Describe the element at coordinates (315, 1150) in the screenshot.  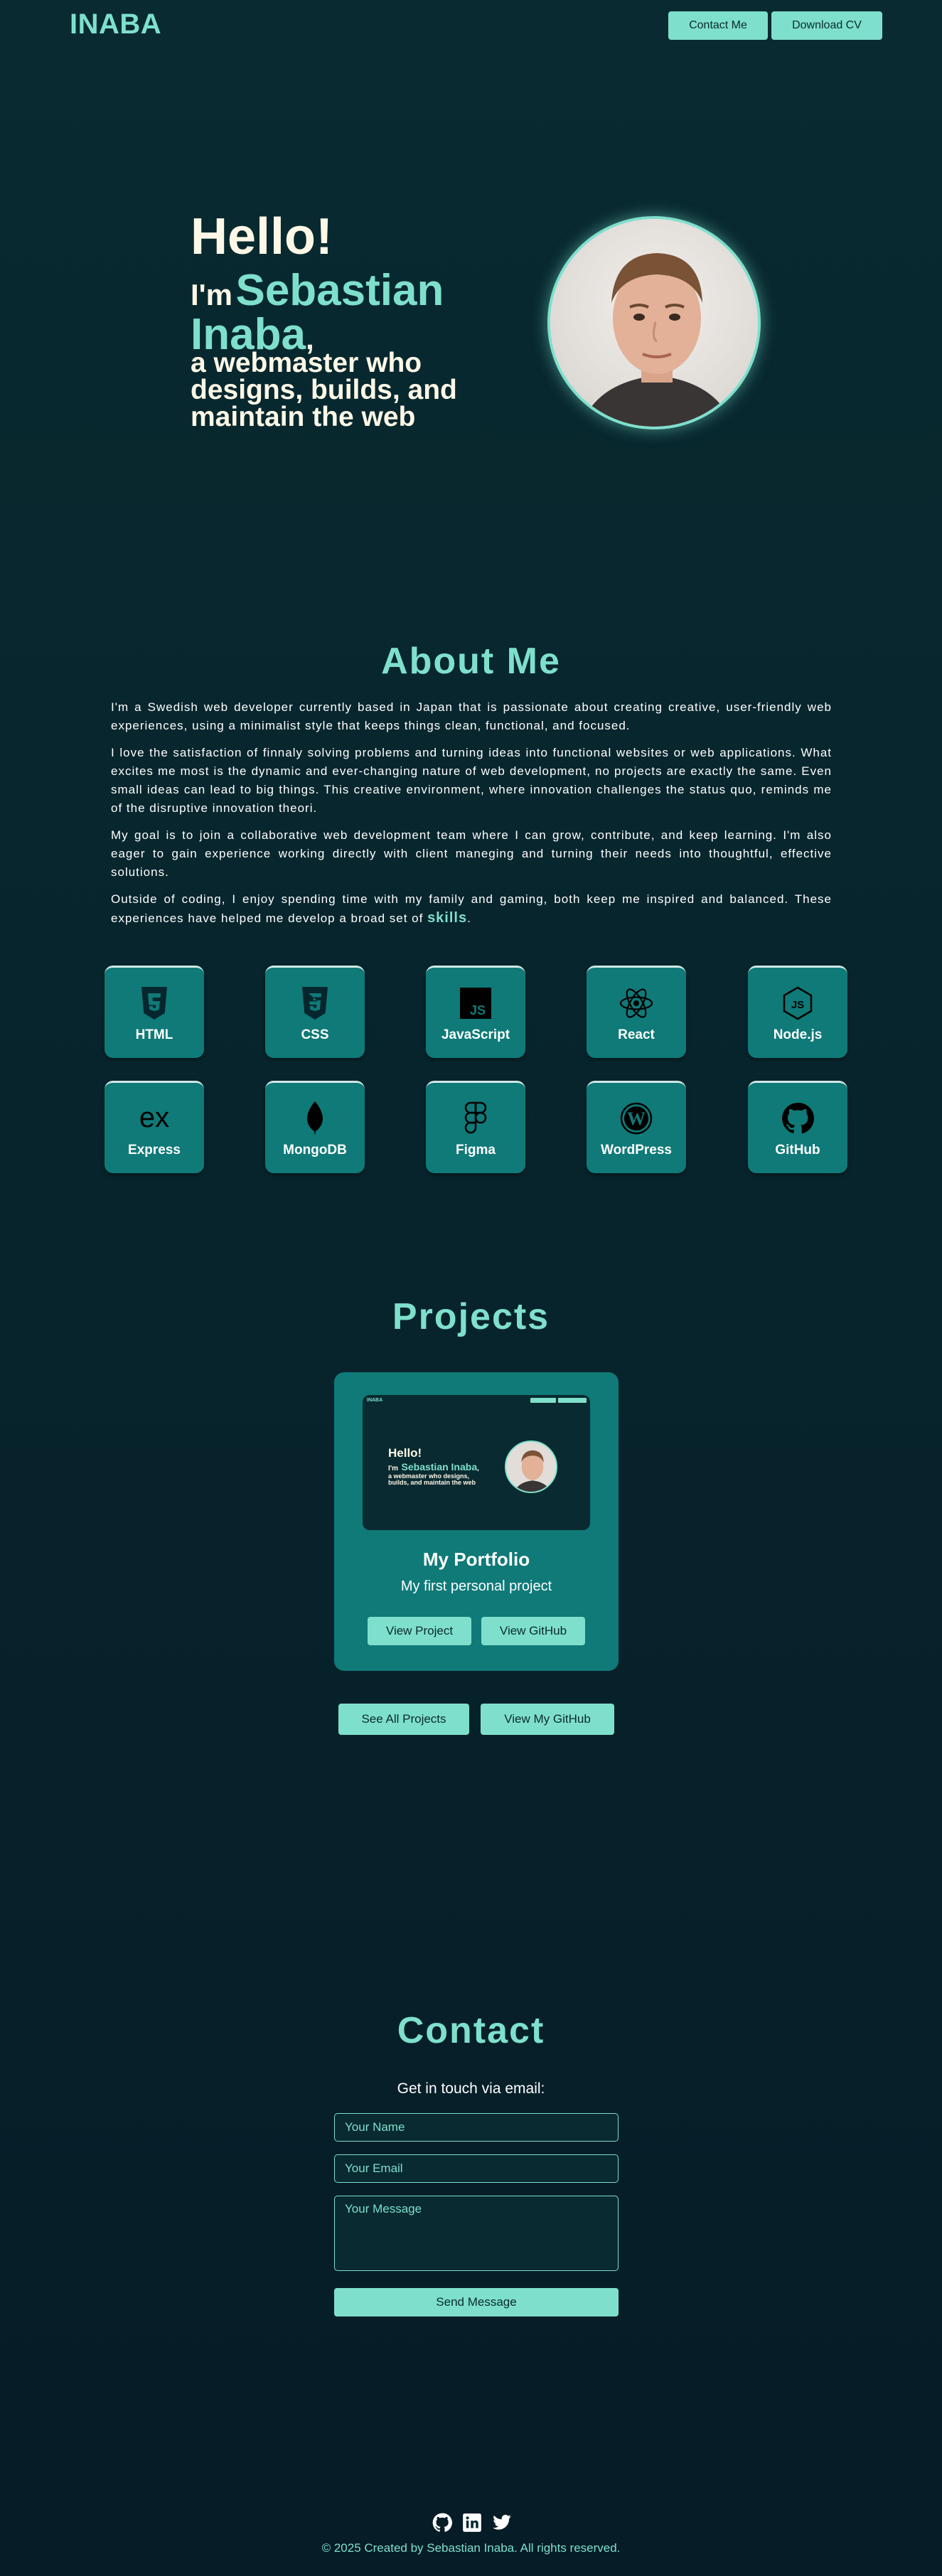
I see `skill-label: MongoDB` at that location.